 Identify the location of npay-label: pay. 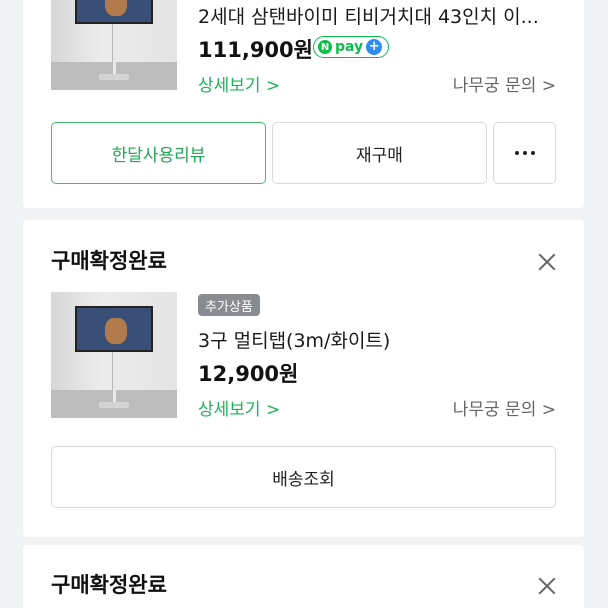
(349, 47).